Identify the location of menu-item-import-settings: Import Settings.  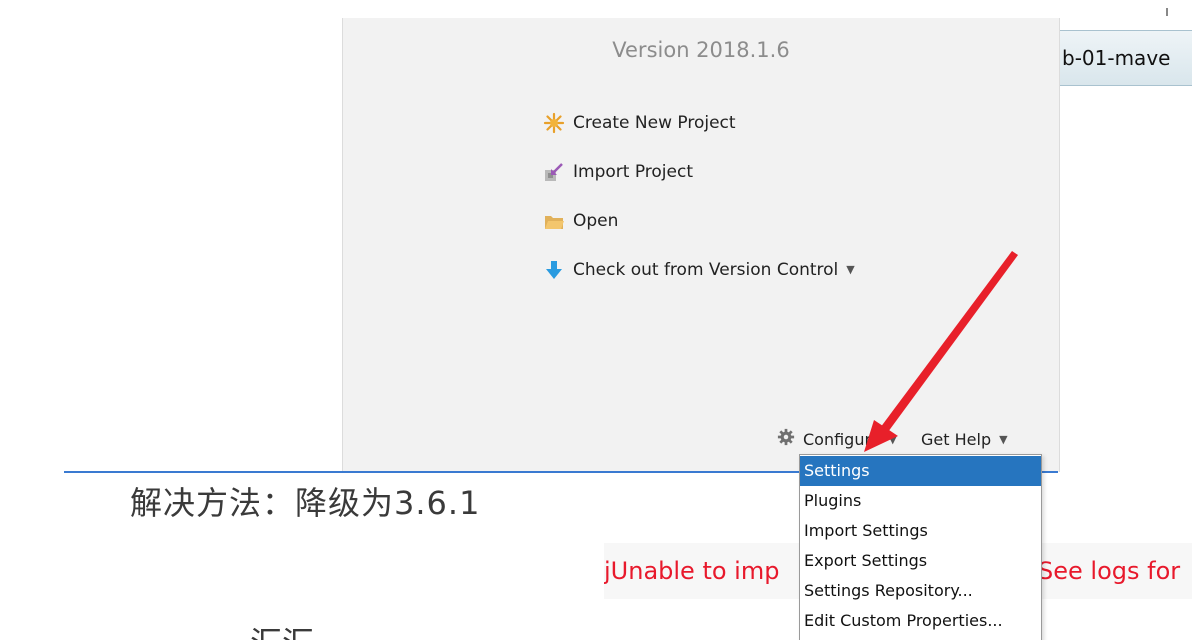
(920, 531).